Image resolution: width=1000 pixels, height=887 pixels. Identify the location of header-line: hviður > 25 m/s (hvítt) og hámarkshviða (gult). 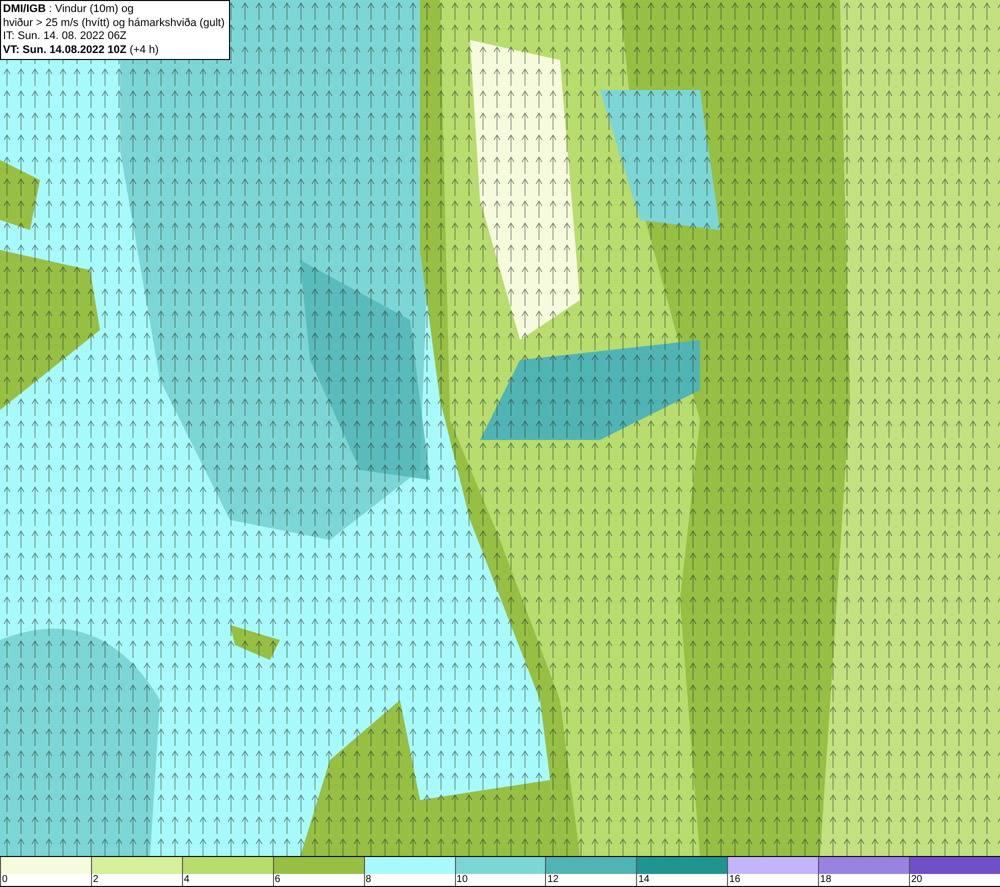
(114, 23).